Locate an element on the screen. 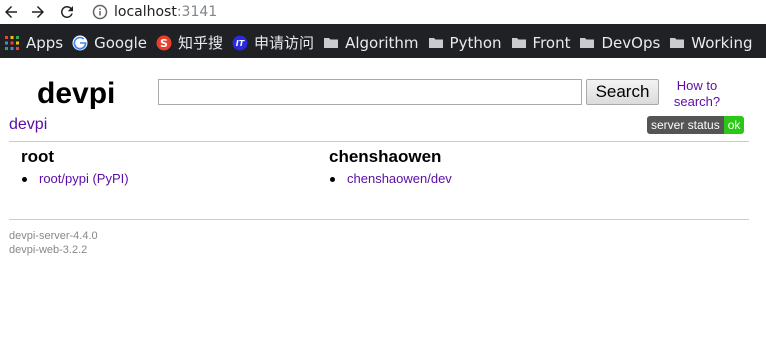 This screenshot has height=355, width=766. server-status-label: server status is located at coordinates (685, 125).